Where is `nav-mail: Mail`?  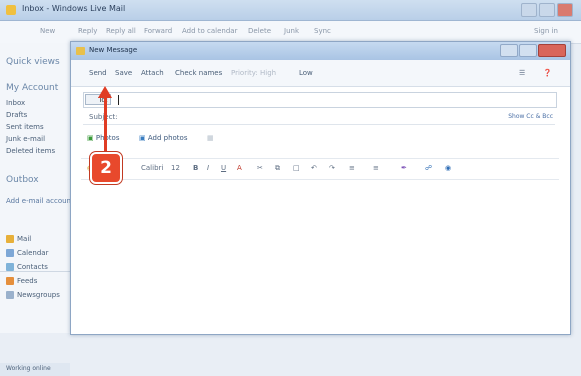
nav-mail: Mail is located at coordinates (18, 239).